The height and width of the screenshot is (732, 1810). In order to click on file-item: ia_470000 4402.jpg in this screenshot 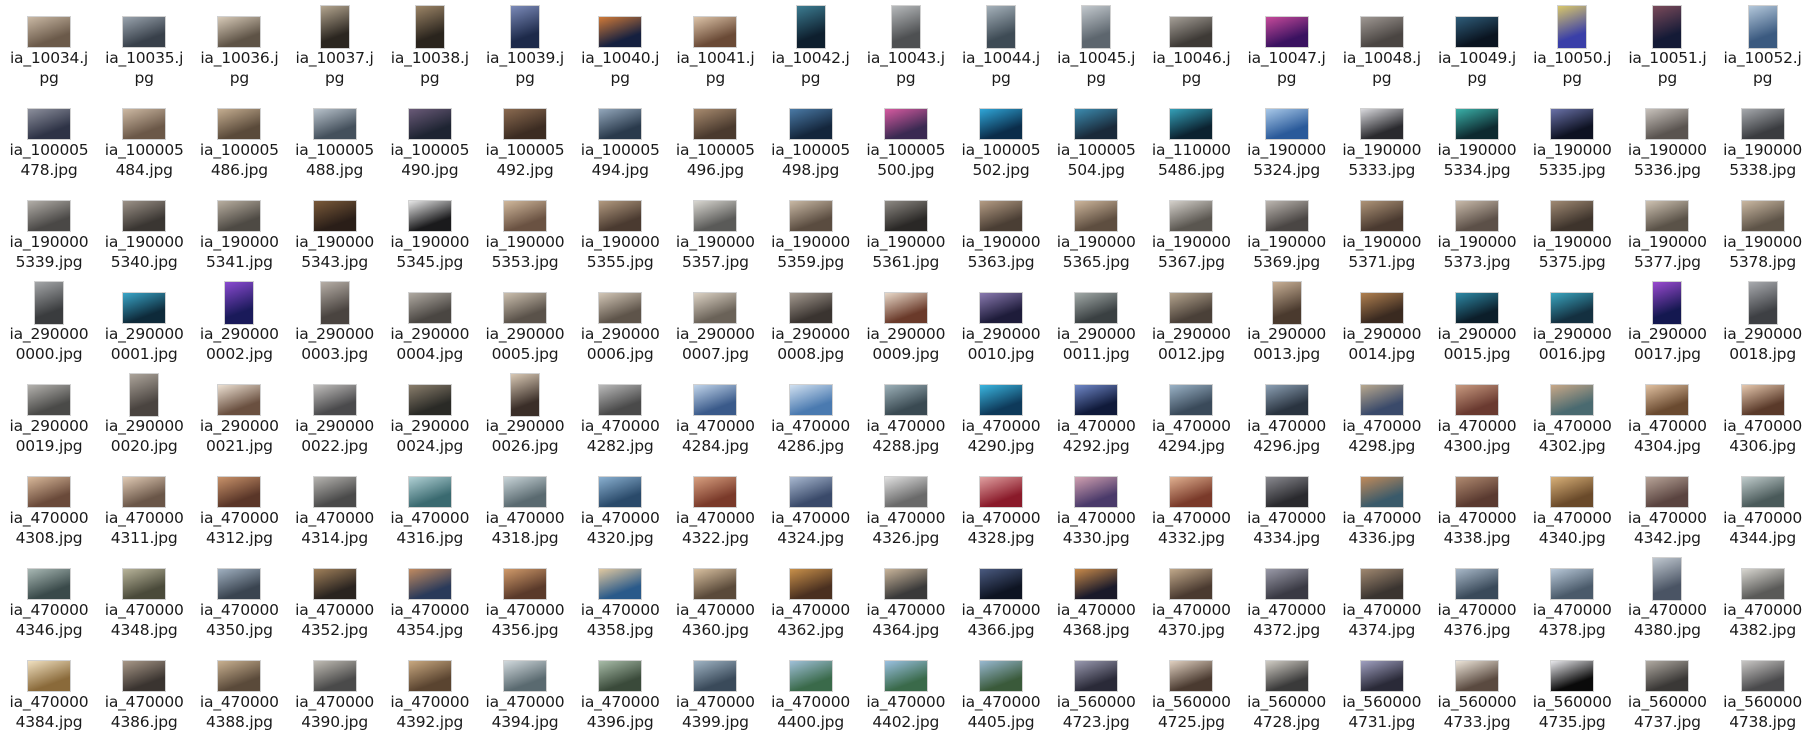, I will do `click(906, 688)`.